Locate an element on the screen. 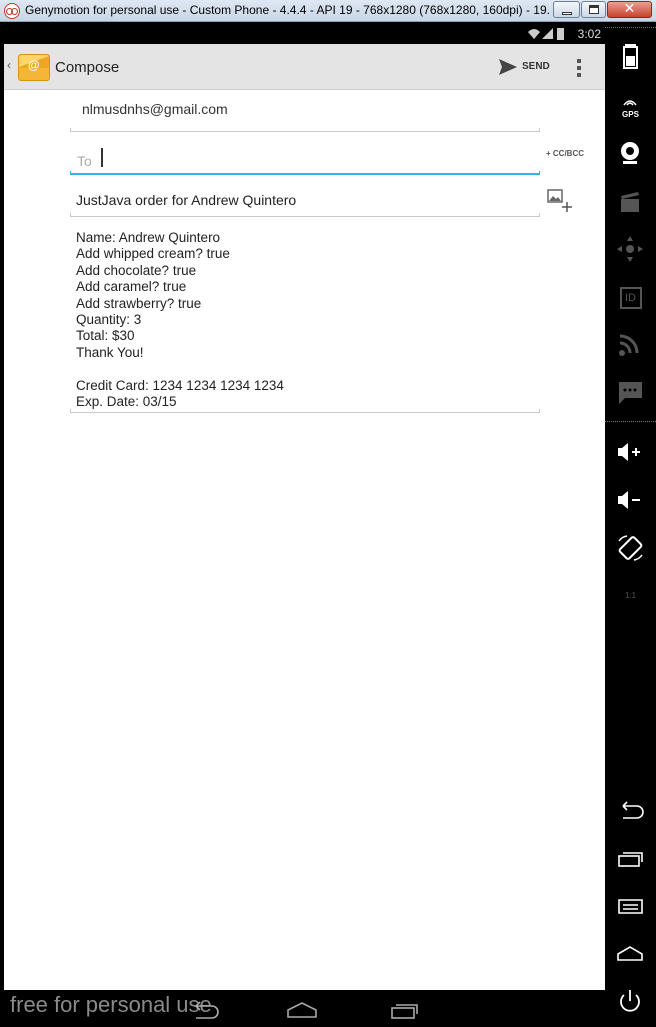  signal-icon is located at coordinates (547, 33).